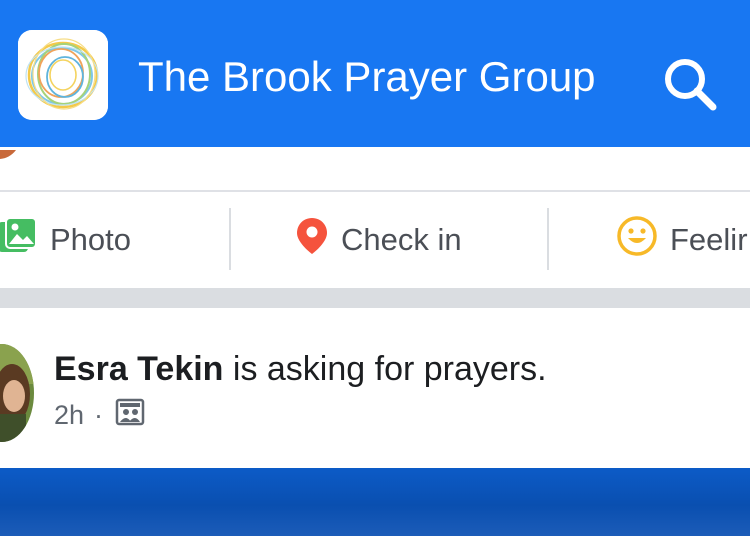  I want to click on photo-icon, so click(19, 240).